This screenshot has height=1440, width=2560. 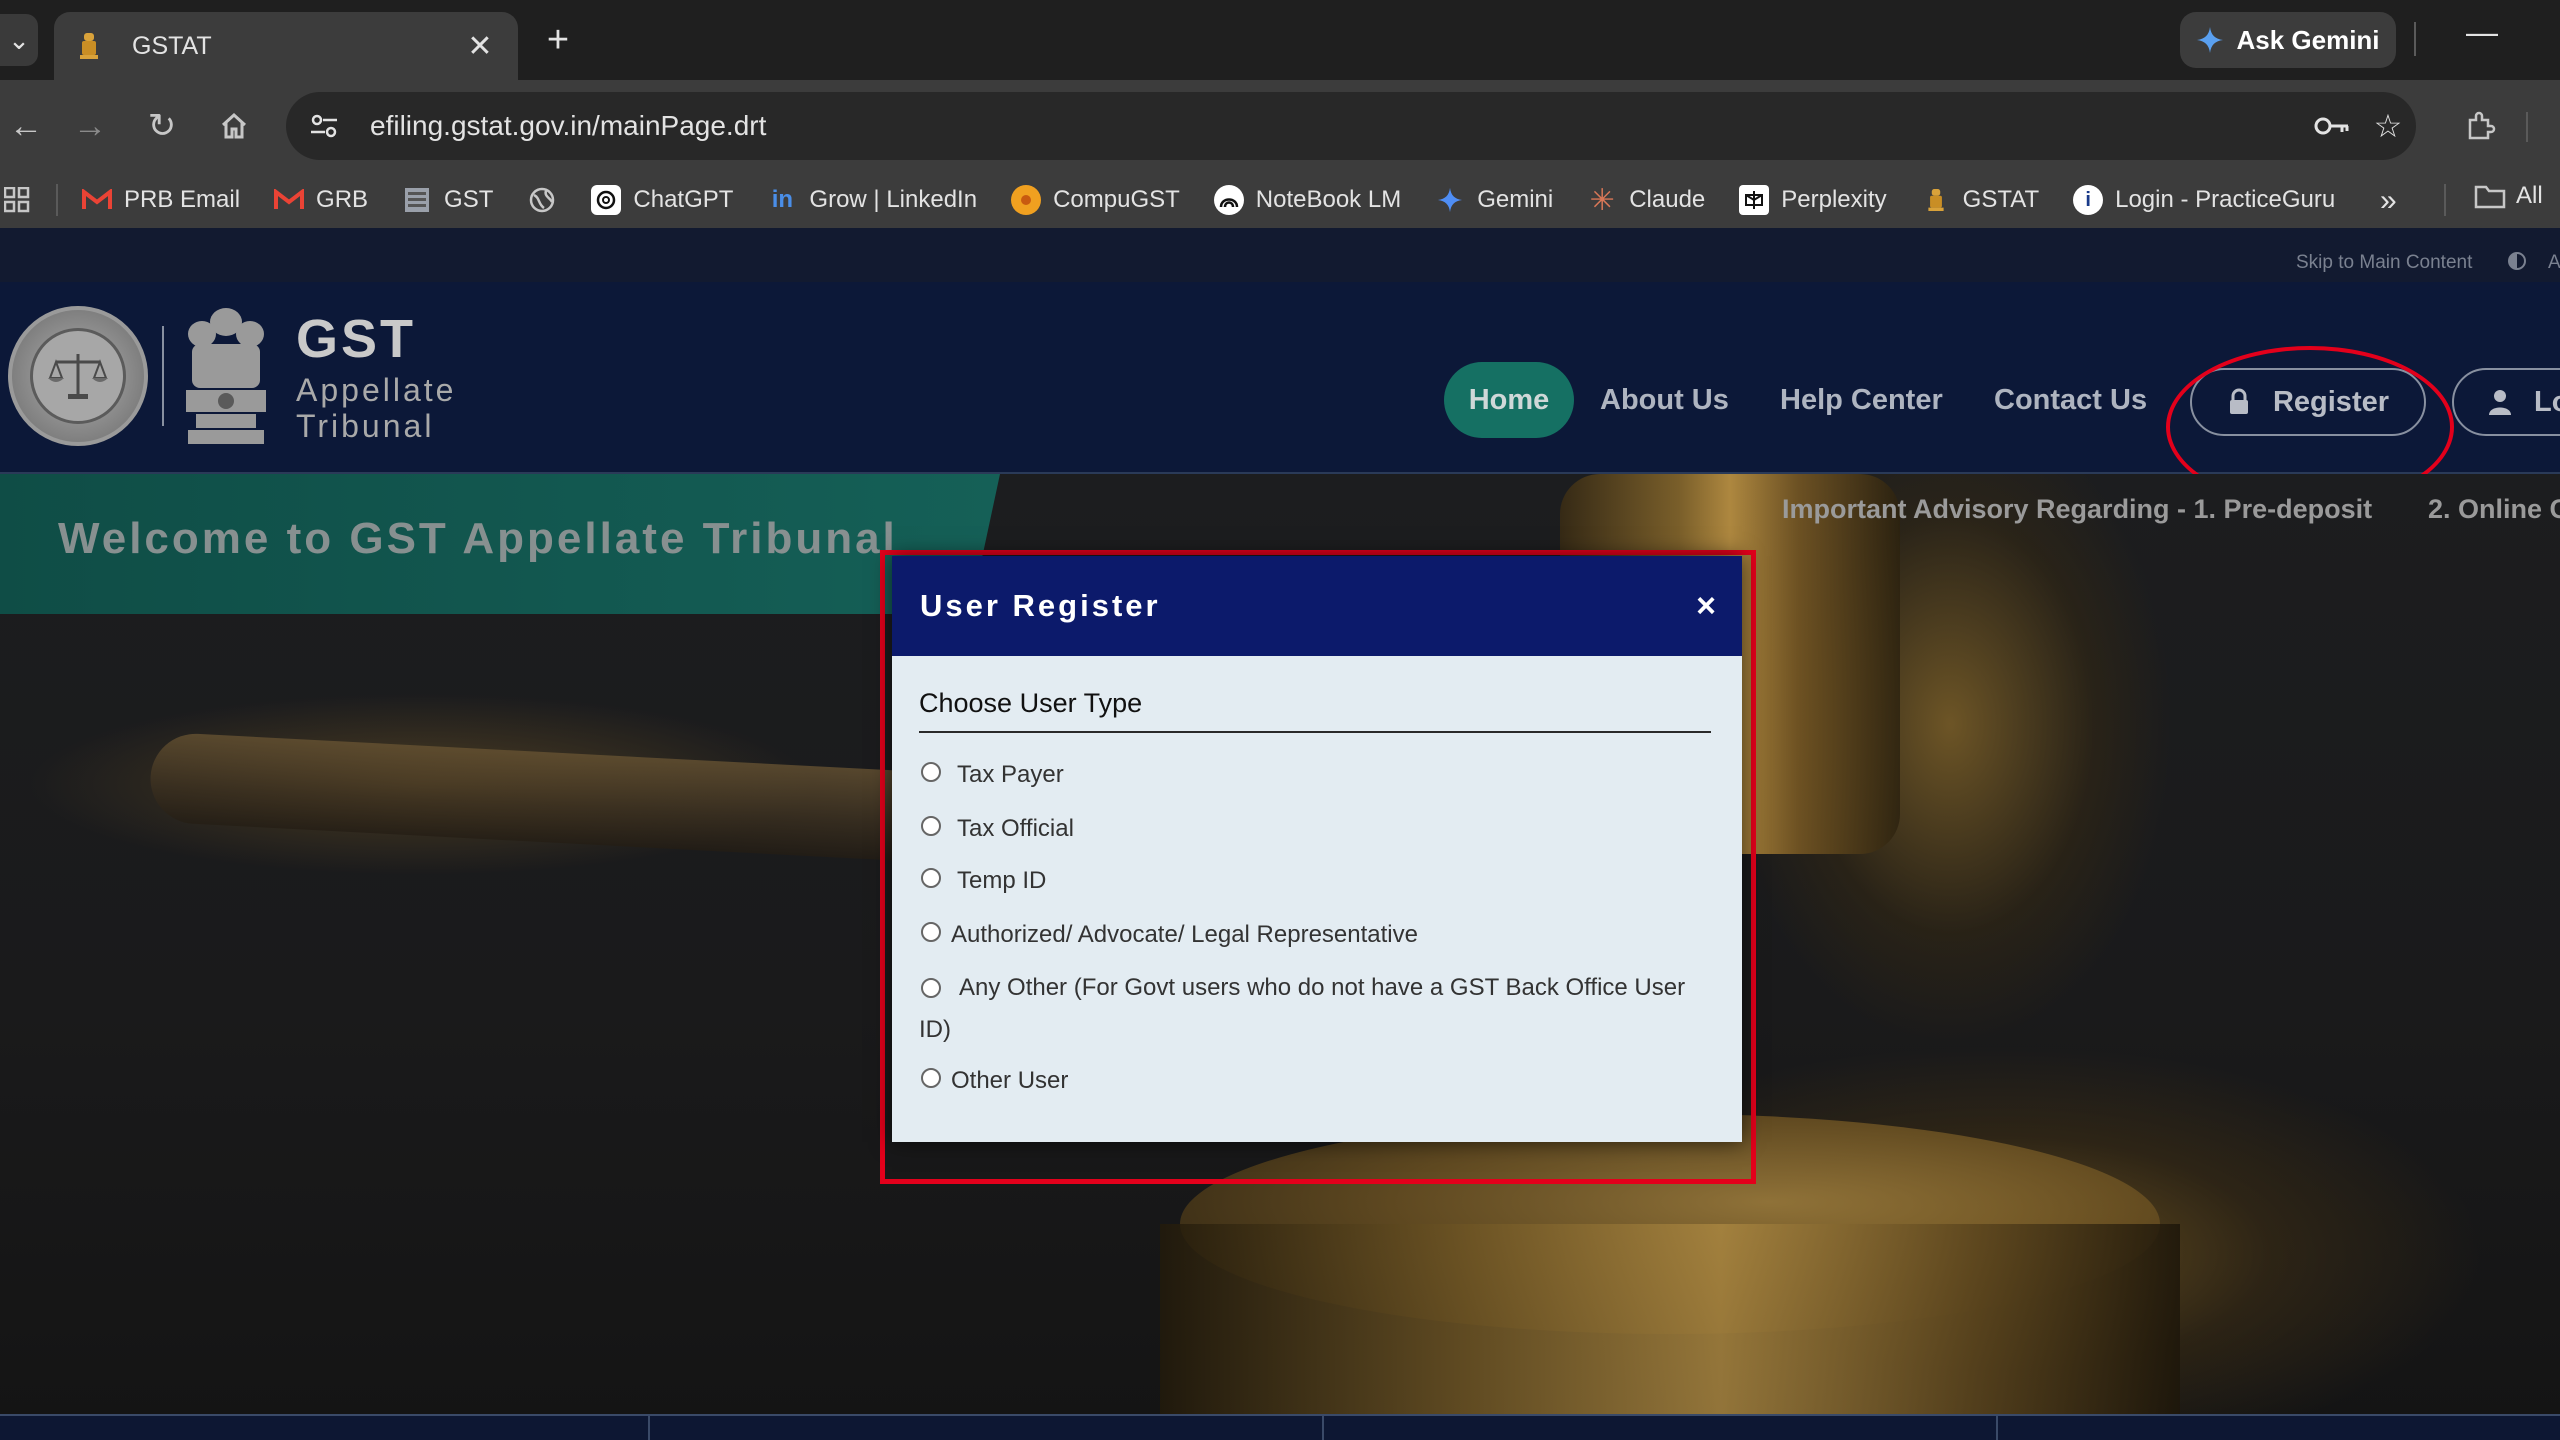 What do you see at coordinates (1664, 400) in the screenshot?
I see `nav-about-us: About Us` at bounding box center [1664, 400].